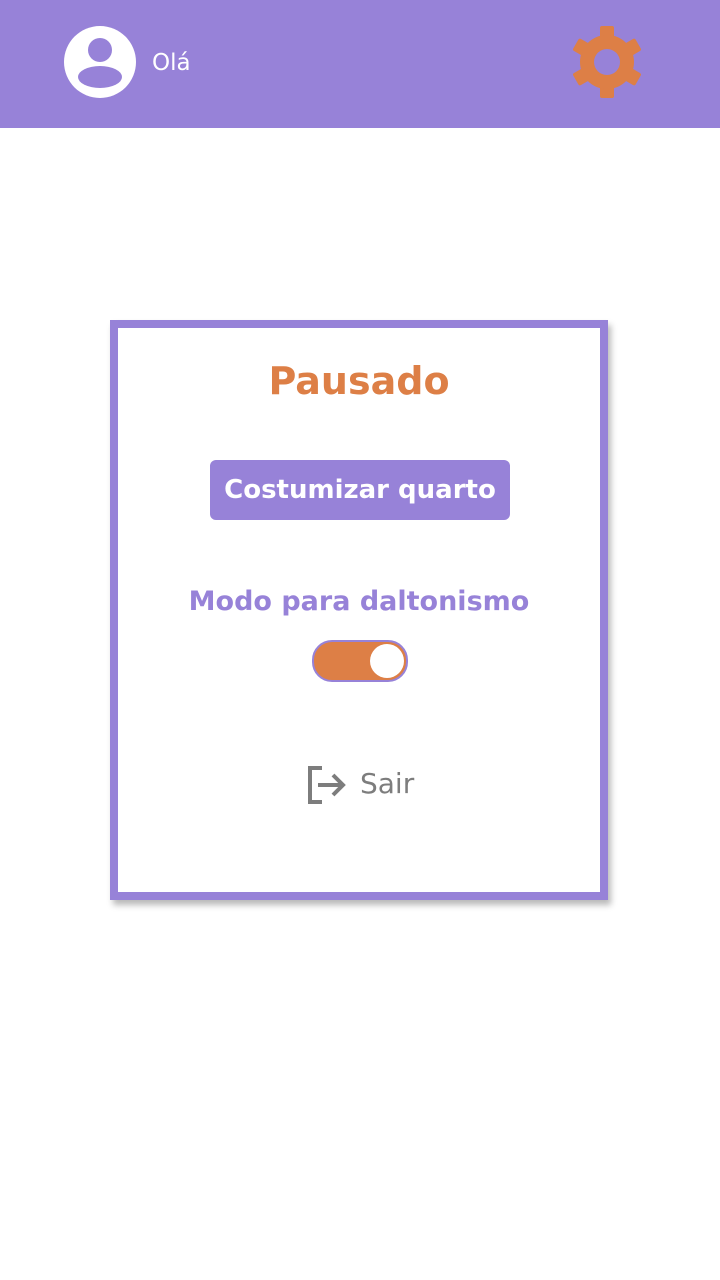 Image resolution: width=720 pixels, height=1280 pixels. Describe the element at coordinates (327, 785) in the screenshot. I see `logout-icon` at that location.